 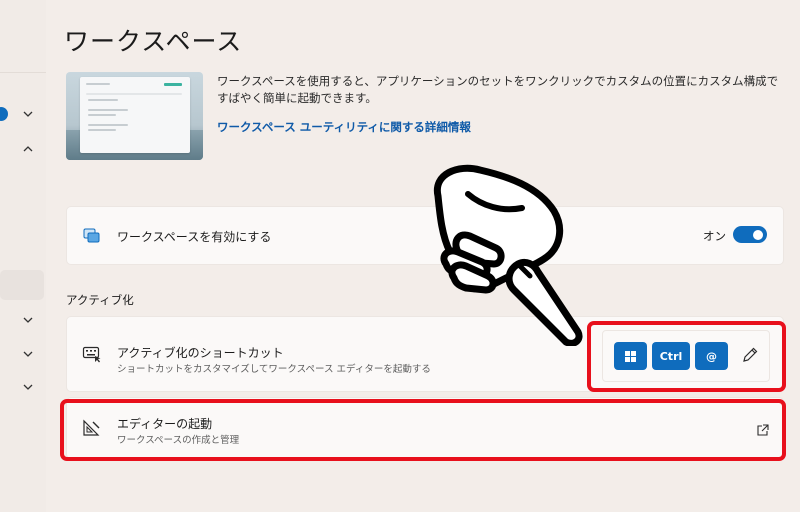 What do you see at coordinates (100, 300) in the screenshot?
I see `activation-section-label: アクティブ化` at bounding box center [100, 300].